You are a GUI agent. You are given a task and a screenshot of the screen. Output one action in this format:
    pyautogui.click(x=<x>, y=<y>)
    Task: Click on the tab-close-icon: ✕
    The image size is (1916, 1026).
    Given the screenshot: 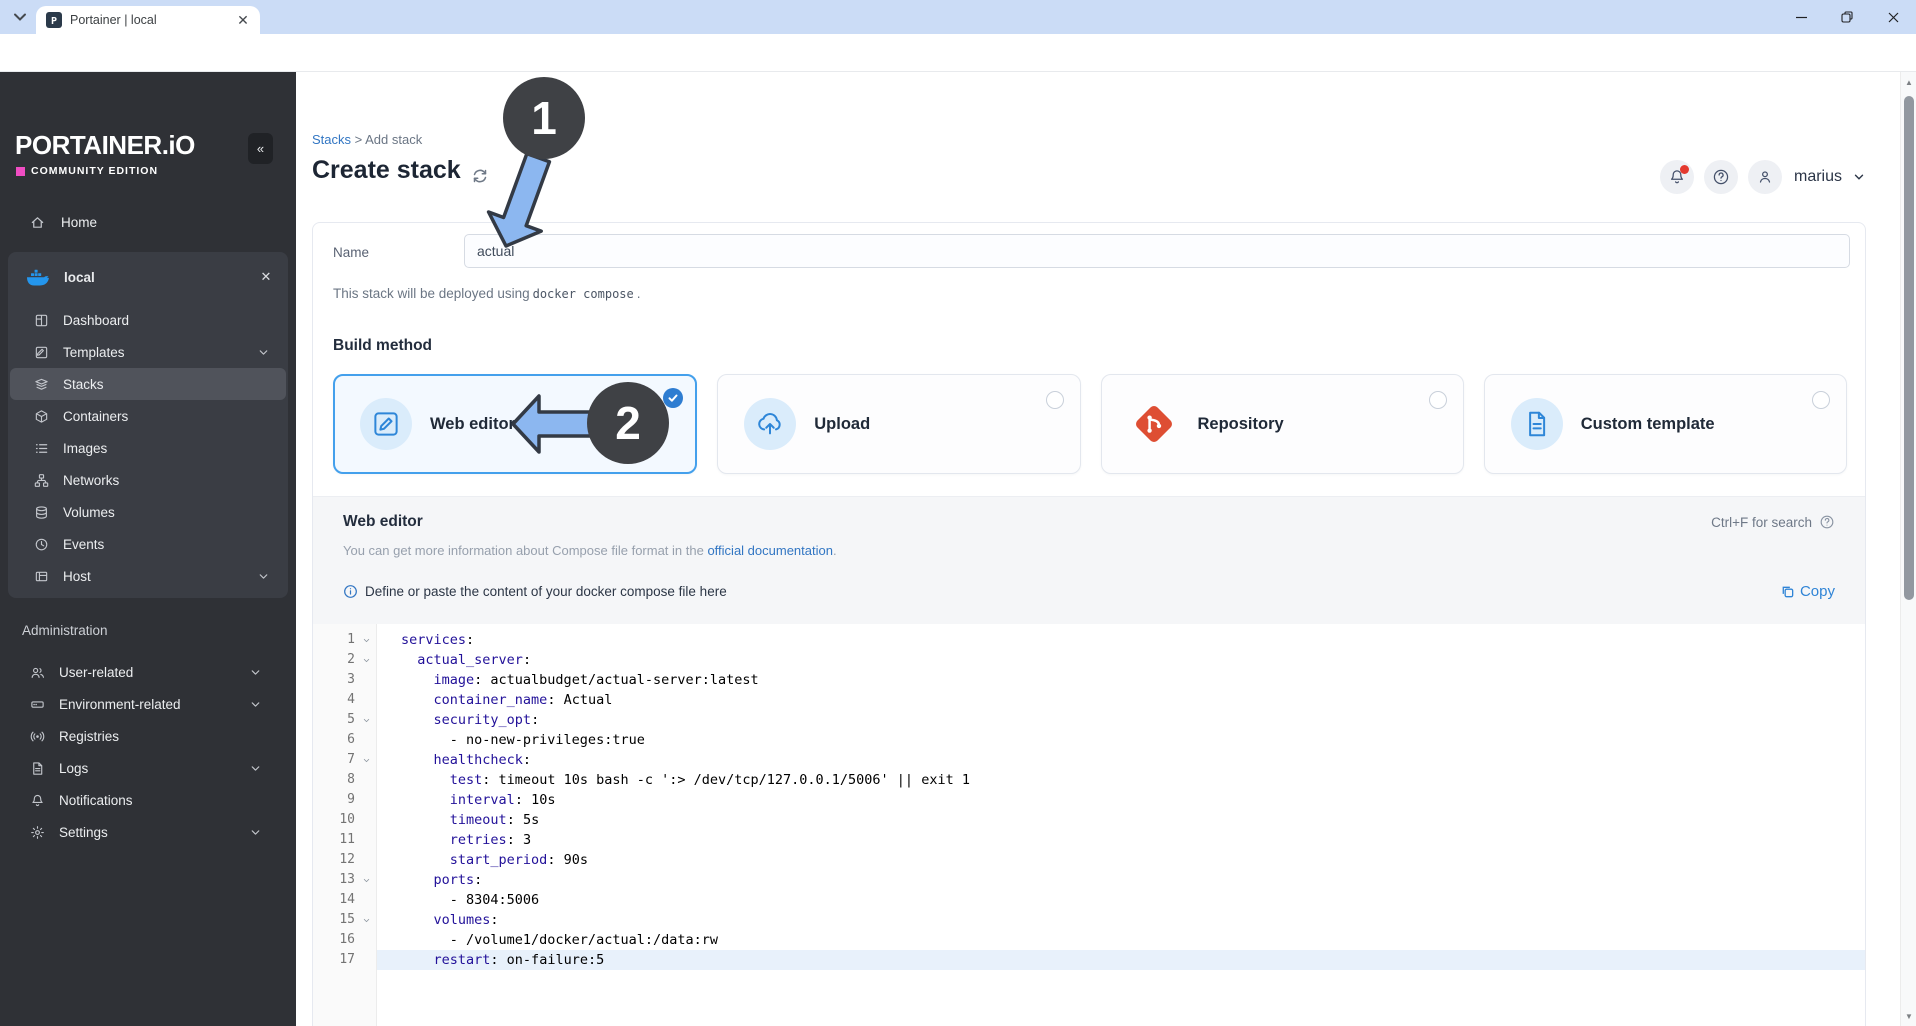 What is the action you would take?
    pyautogui.click(x=243, y=20)
    